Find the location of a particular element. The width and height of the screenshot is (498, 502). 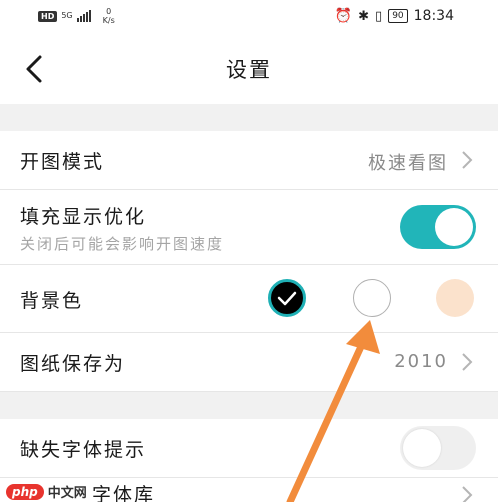

open-mode-value: 极速看图 is located at coordinates (408, 163).